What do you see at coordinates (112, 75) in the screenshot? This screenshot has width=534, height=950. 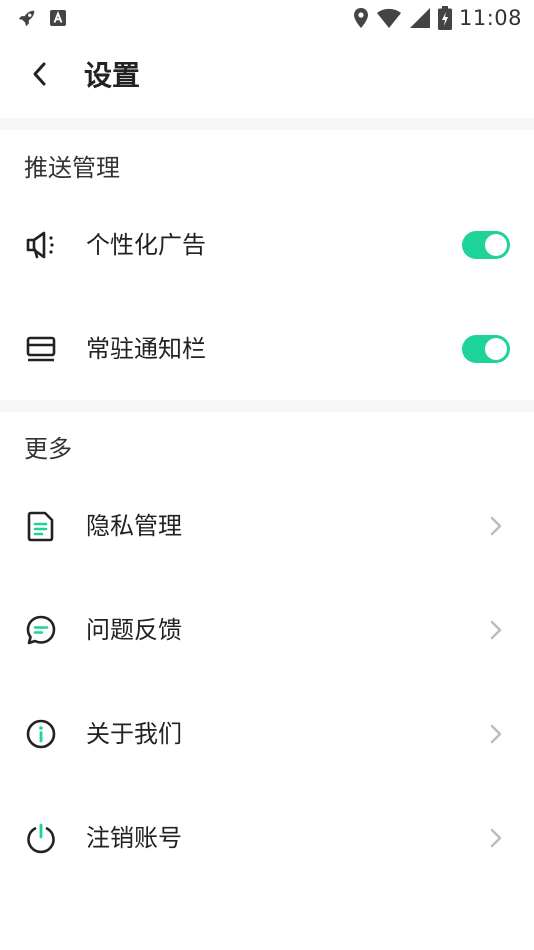 I see `page-title: 设置` at bounding box center [112, 75].